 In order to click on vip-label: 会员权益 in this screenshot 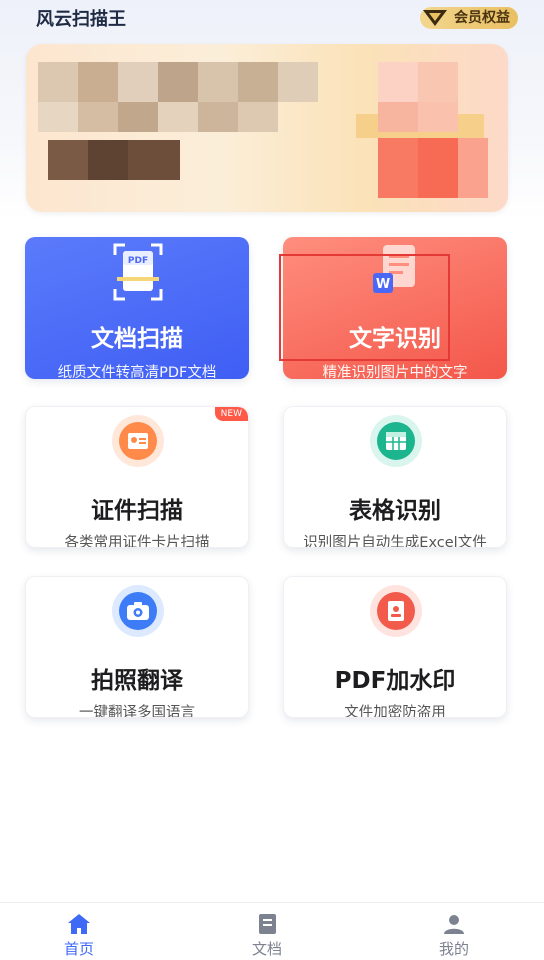, I will do `click(482, 18)`.